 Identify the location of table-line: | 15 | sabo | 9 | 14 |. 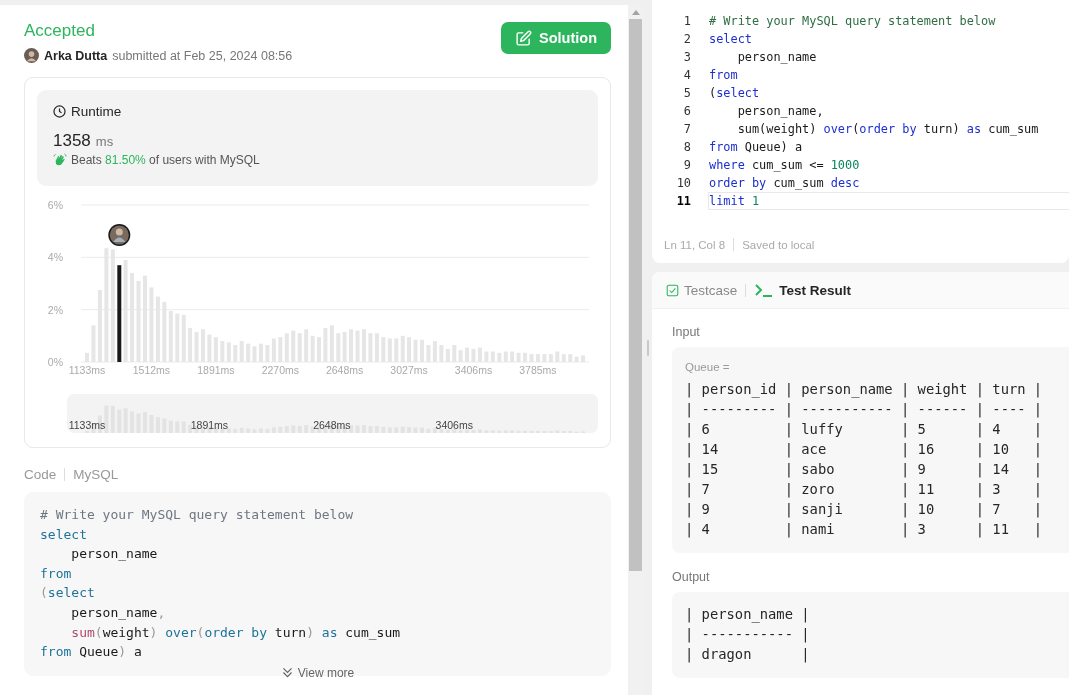
(864, 469).